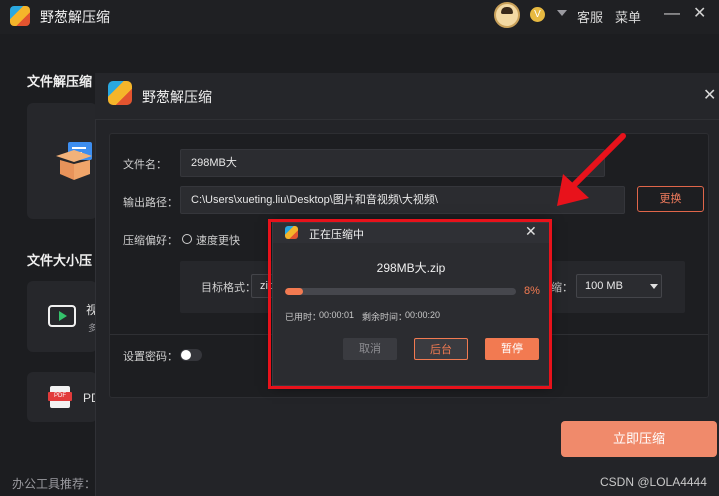 The height and width of the screenshot is (496, 719). What do you see at coordinates (400, 291) in the screenshot?
I see `progress-bar` at bounding box center [400, 291].